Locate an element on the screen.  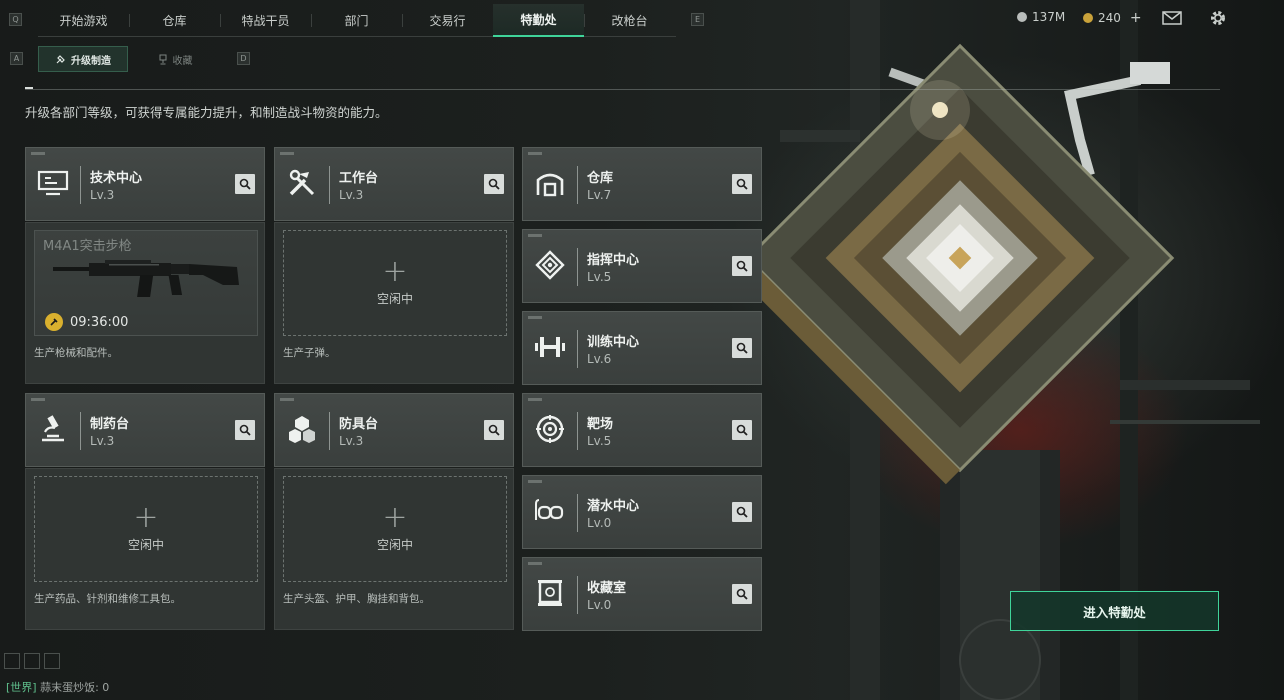
chat-channel: [世界] is located at coordinates (21, 687).